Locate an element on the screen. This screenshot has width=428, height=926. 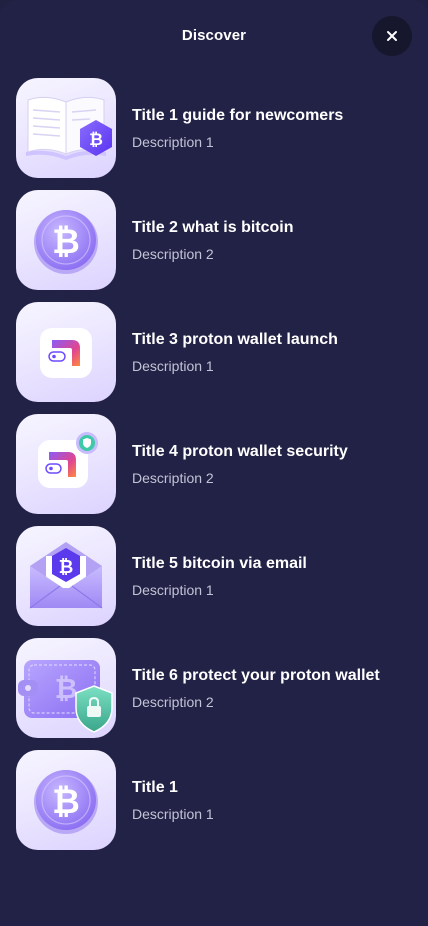
item-title: Title 3 proton wallet launch is located at coordinates (235, 339).